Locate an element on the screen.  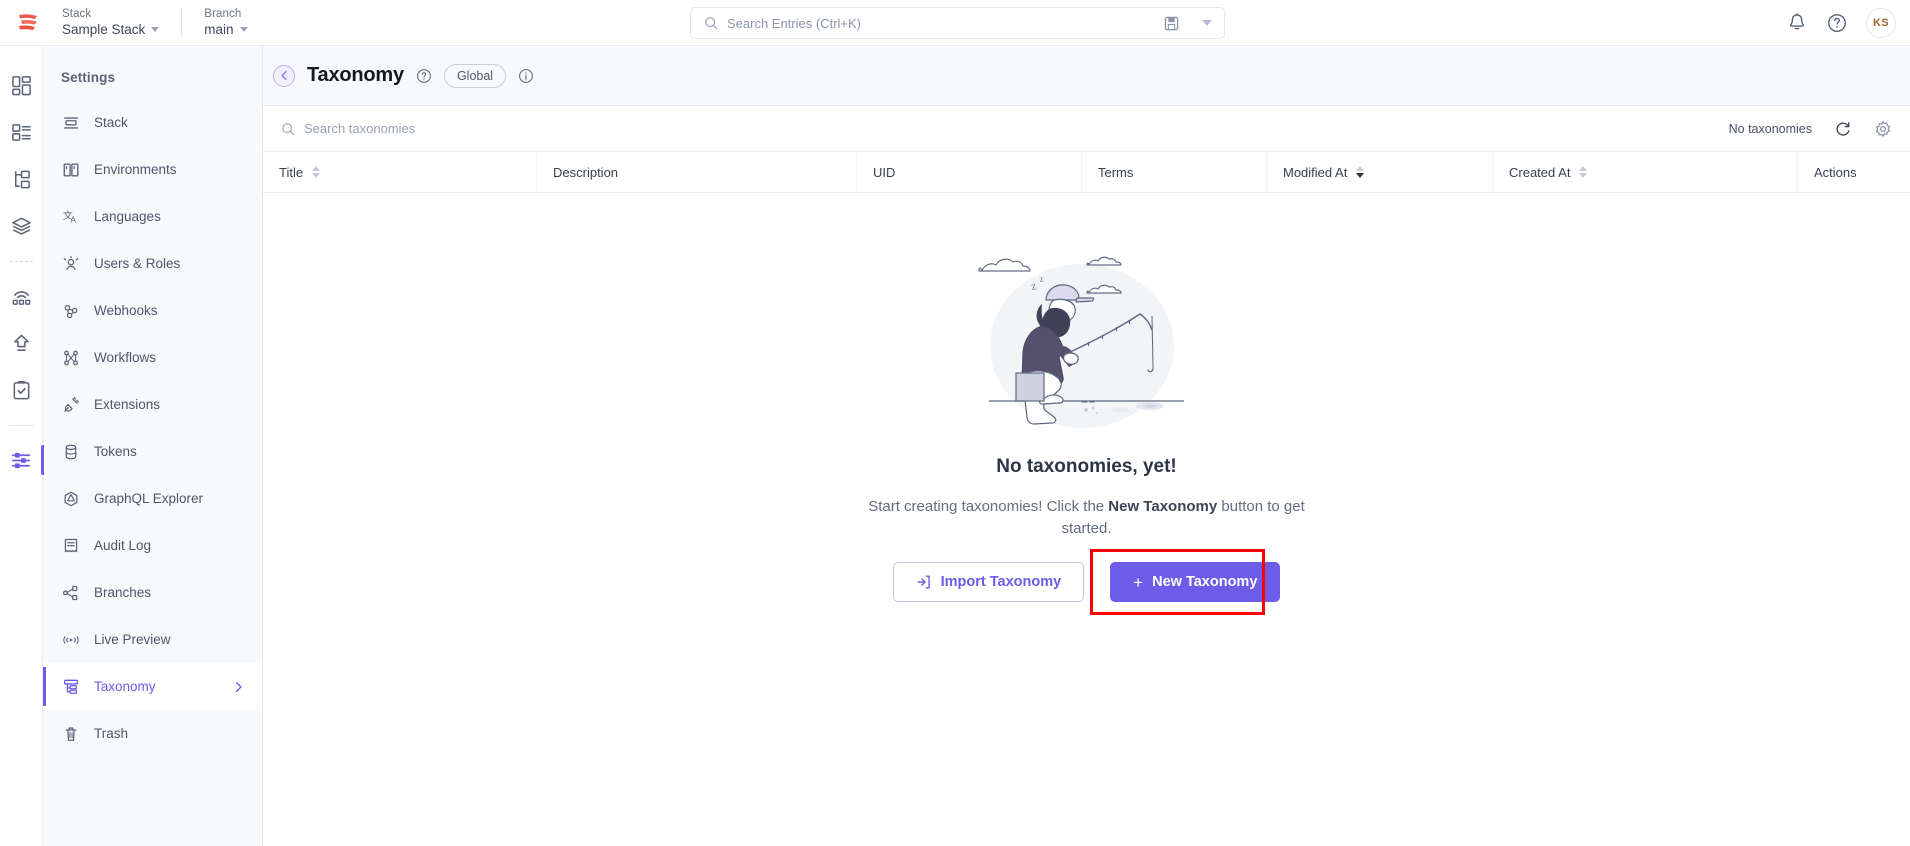
branch-selector: Branch main is located at coordinates (233, 23).